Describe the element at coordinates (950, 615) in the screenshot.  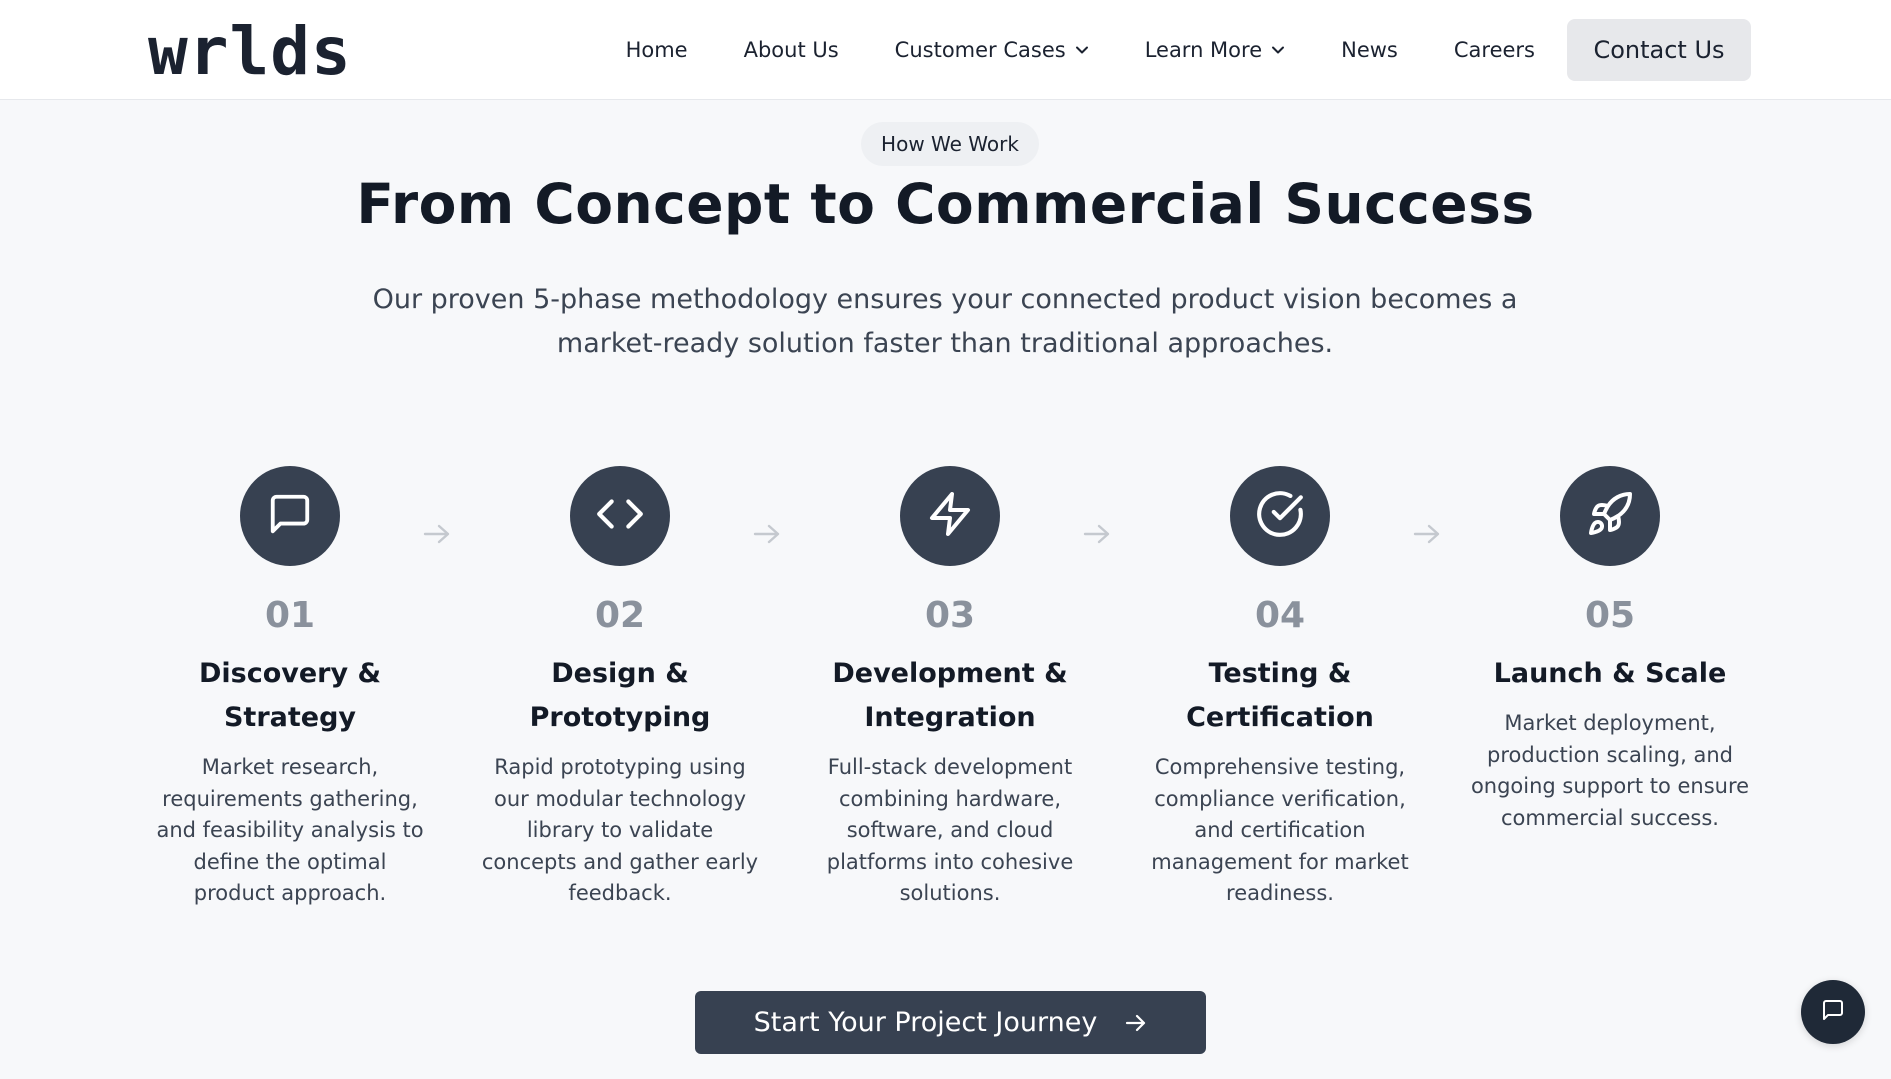
I see `step-number: 03` at that location.